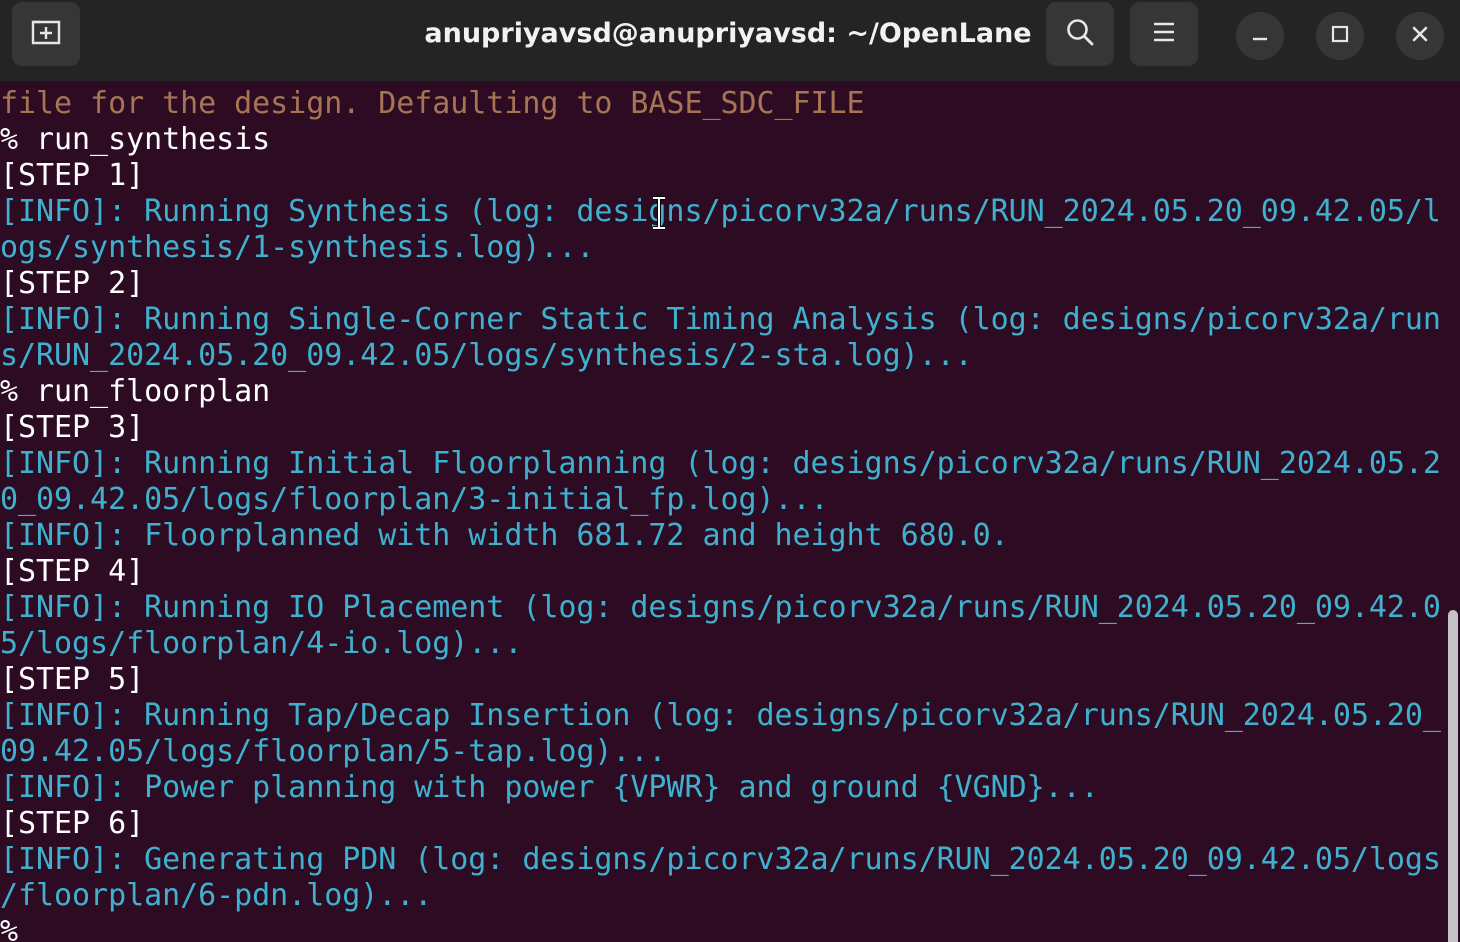 The height and width of the screenshot is (942, 1460). I want to click on maximize-icon, so click(1340, 36).